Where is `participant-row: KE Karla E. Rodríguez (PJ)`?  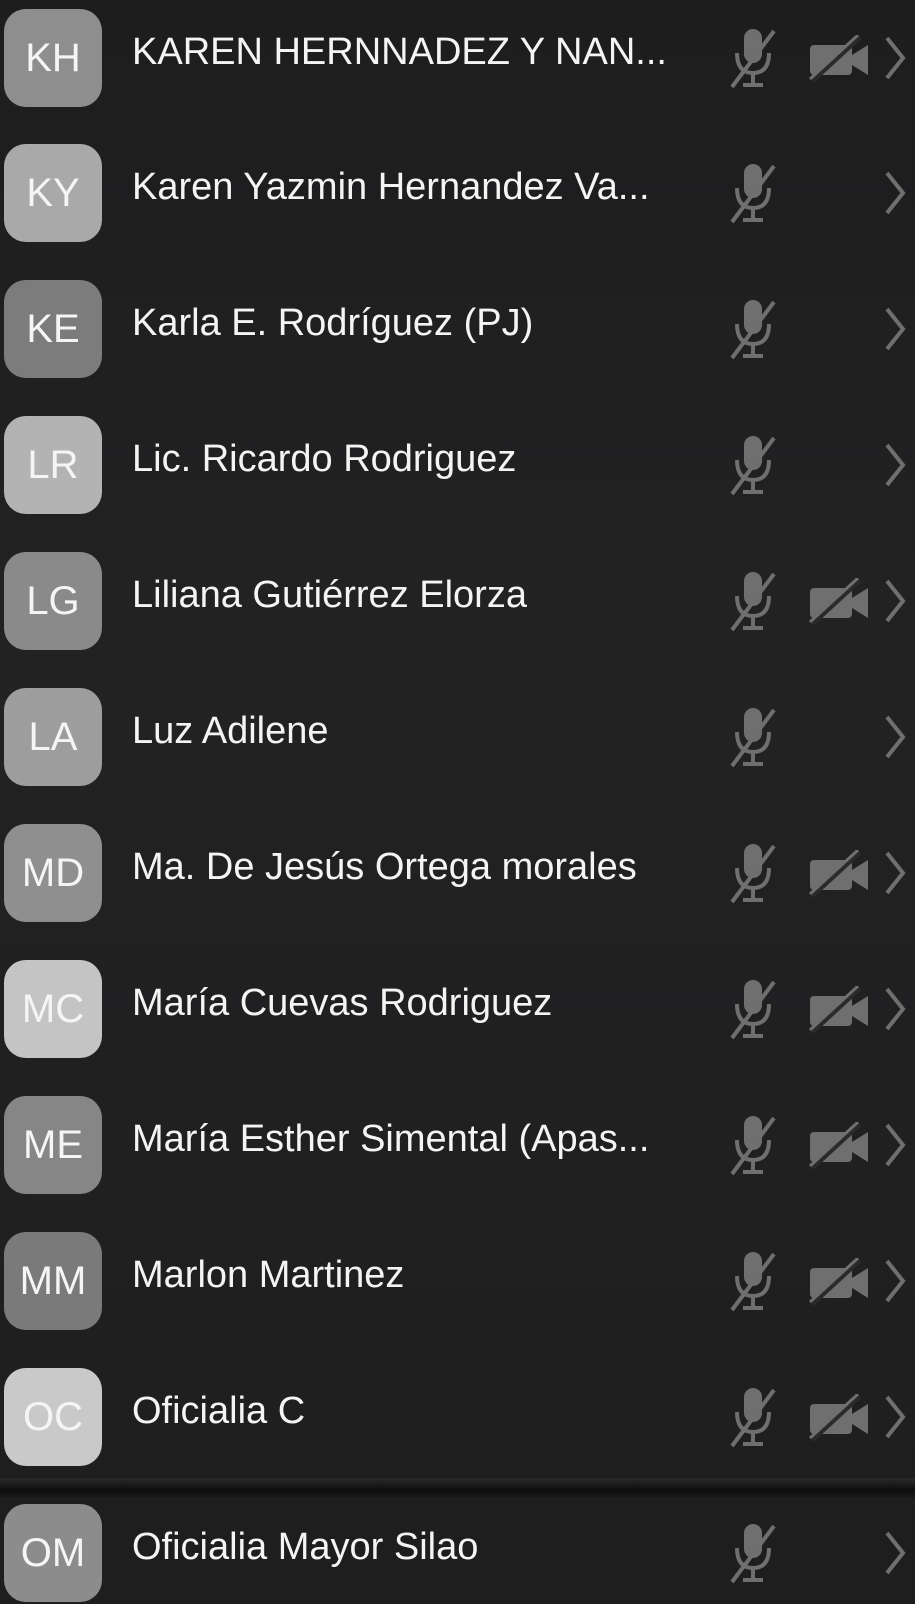 participant-row: KE Karla E. Rodríguez (PJ) is located at coordinates (457, 329).